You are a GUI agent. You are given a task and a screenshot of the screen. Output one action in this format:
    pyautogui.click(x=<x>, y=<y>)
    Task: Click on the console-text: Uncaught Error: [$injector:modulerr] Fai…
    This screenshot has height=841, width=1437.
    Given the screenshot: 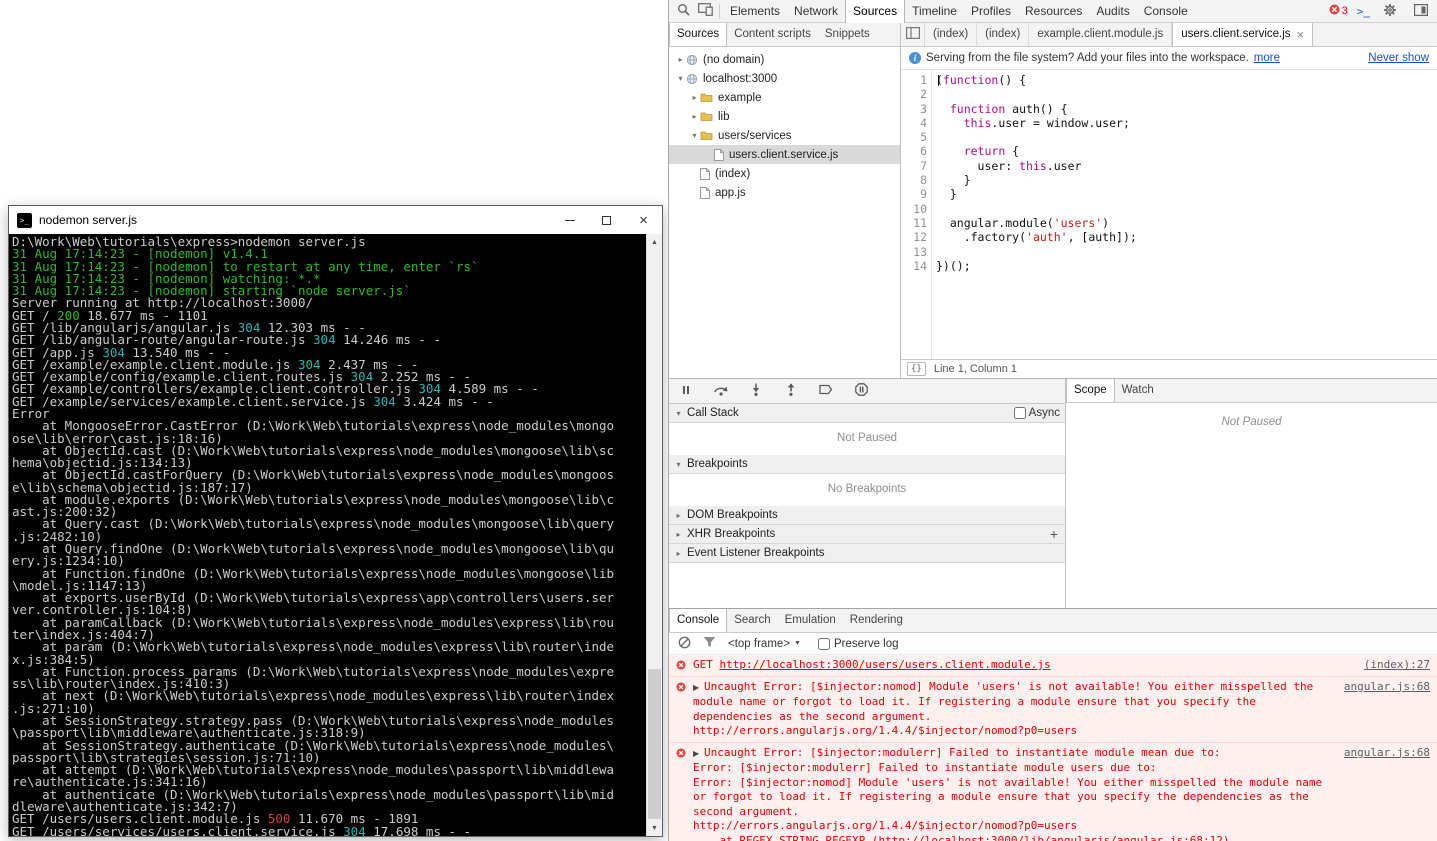 What is the action you would take?
    pyautogui.click(x=962, y=752)
    